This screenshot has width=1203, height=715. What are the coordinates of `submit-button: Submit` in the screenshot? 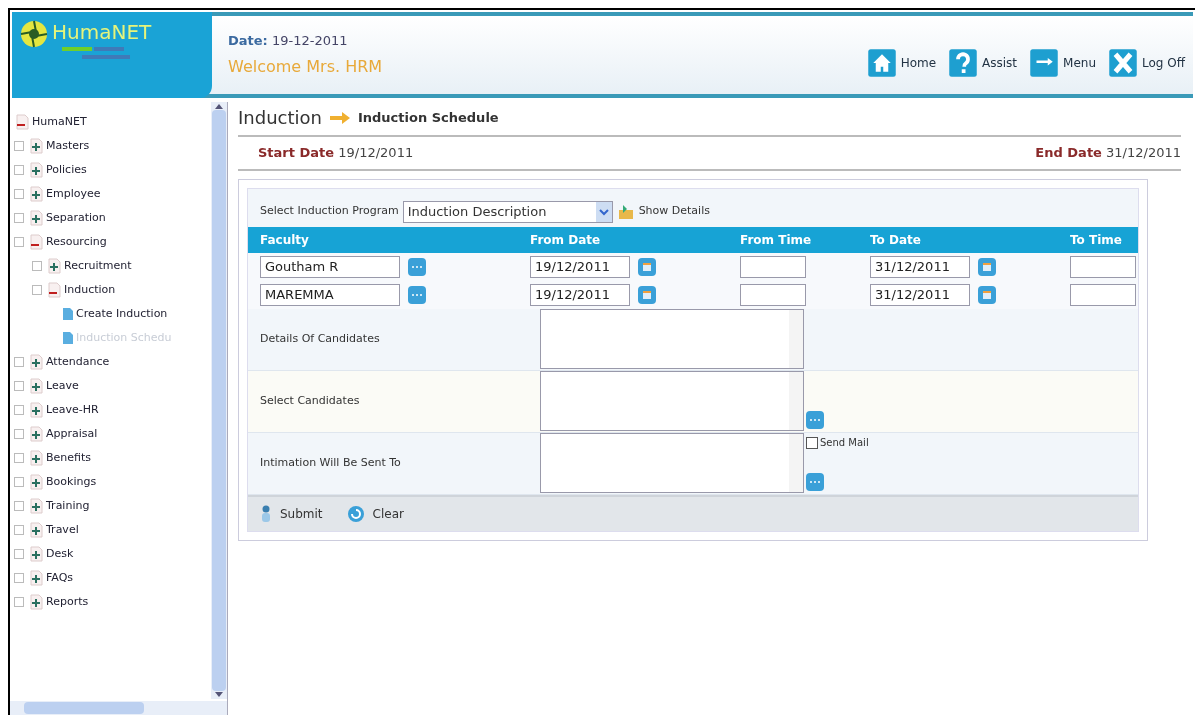 It's located at (291, 513).